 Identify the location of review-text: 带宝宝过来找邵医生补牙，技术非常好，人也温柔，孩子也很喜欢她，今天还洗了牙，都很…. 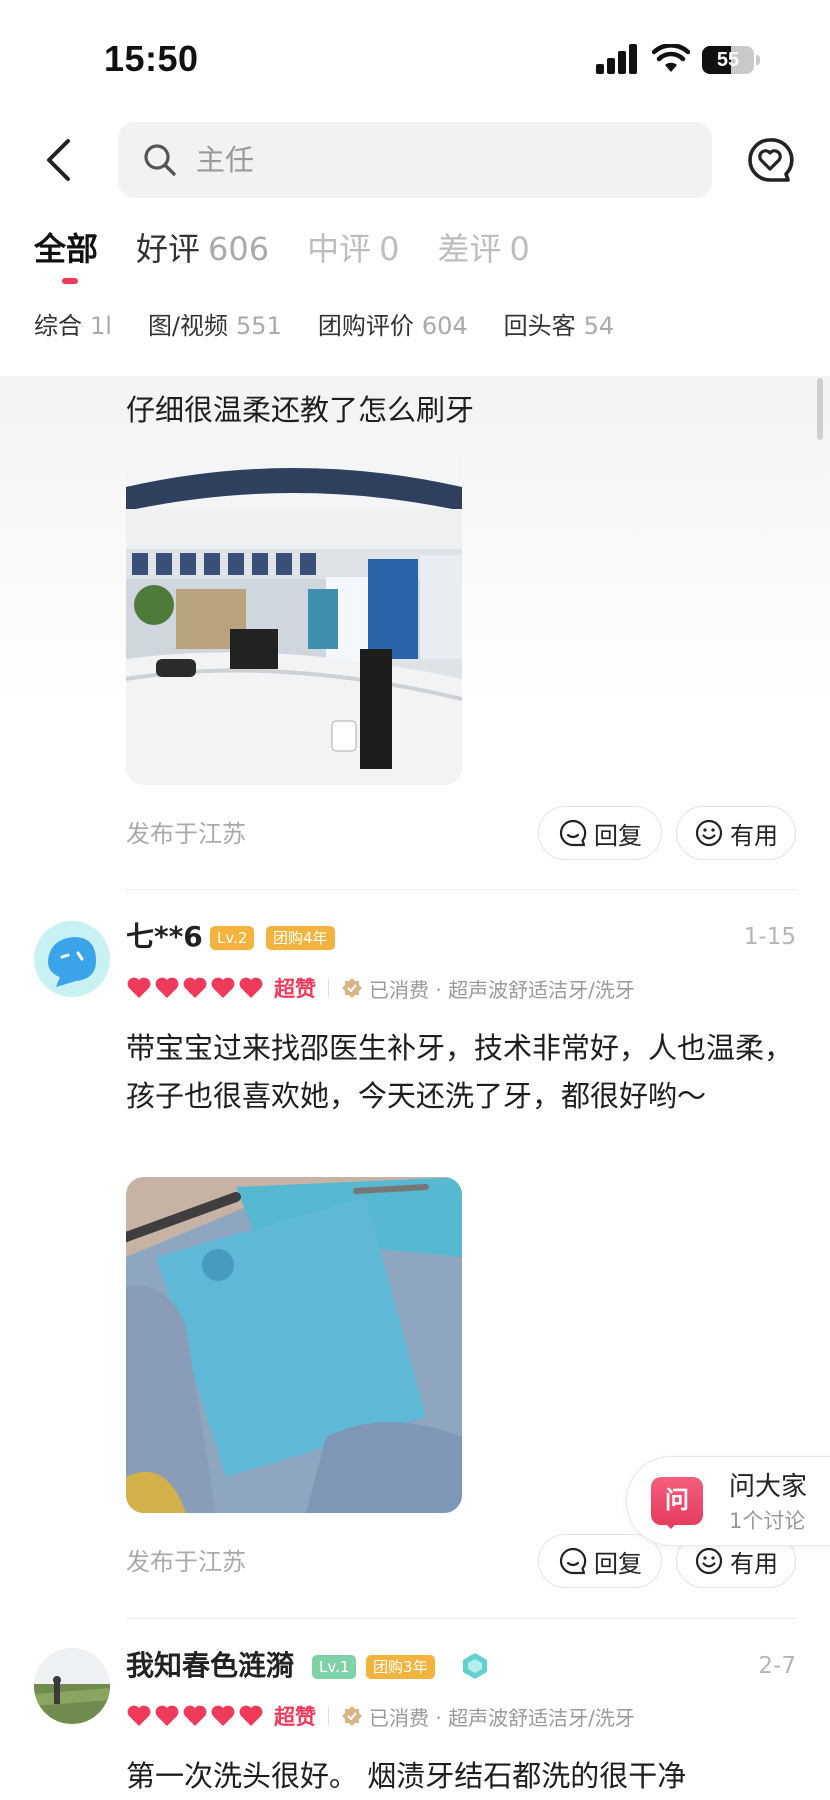
(460, 1072).